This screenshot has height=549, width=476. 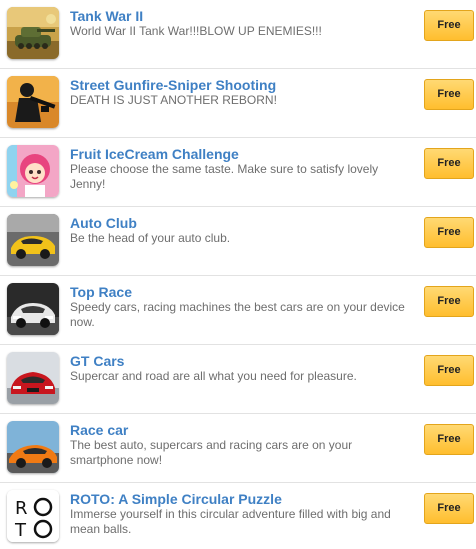 I want to click on white-car-icon, so click(x=33, y=309).